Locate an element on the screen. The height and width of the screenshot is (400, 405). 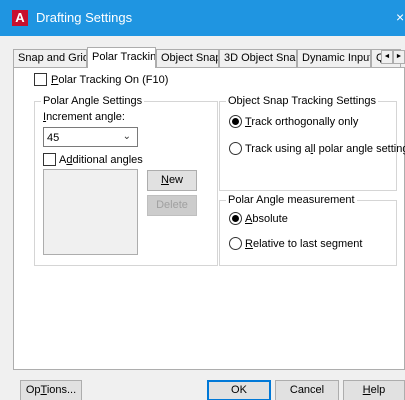
delete-angle-button: Delete is located at coordinates (172, 205).